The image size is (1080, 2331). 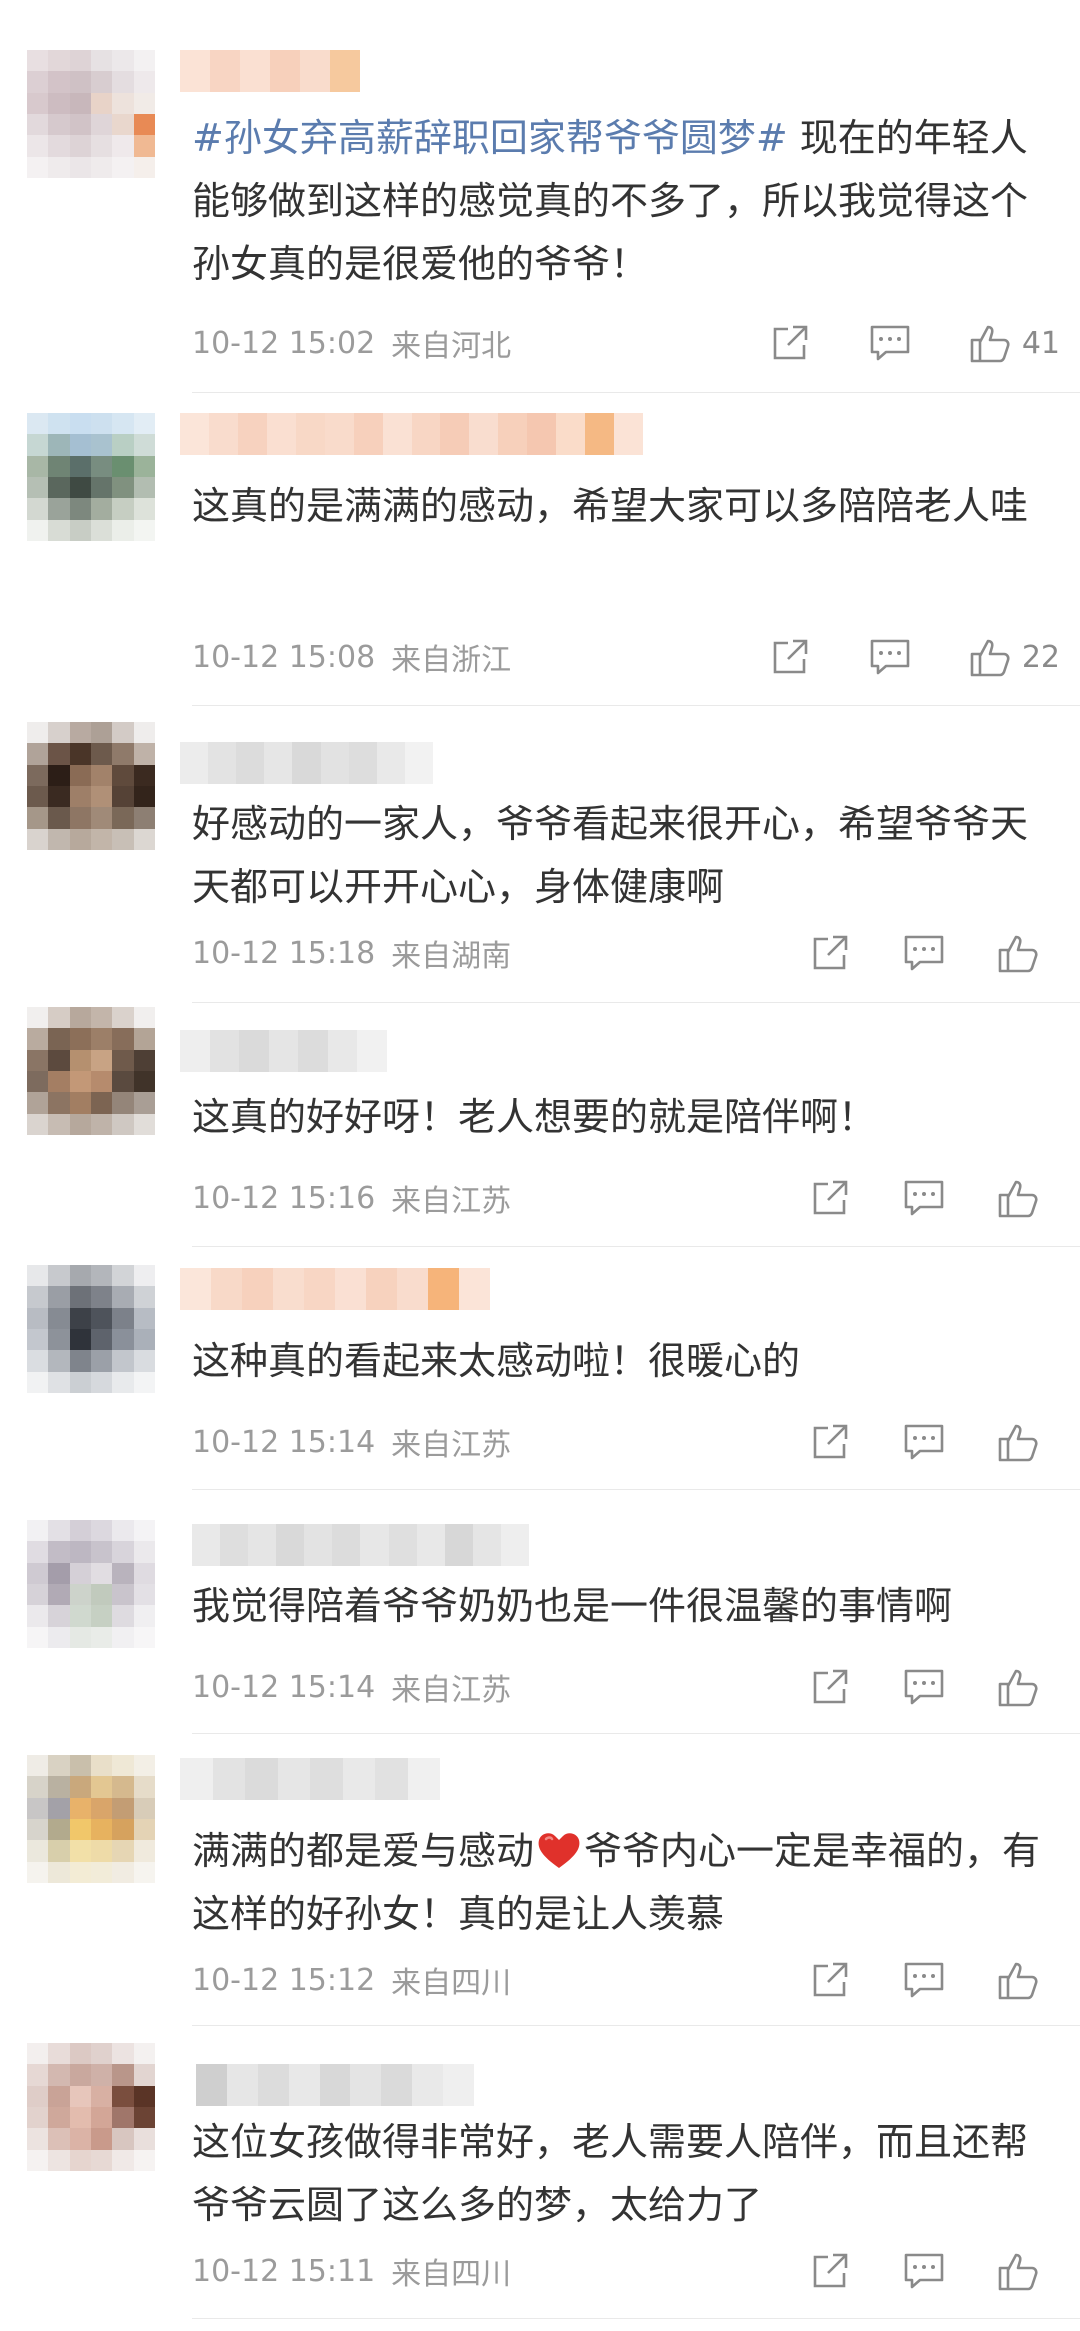 What do you see at coordinates (451, 956) in the screenshot?
I see `comment-location: 来自湖南` at bounding box center [451, 956].